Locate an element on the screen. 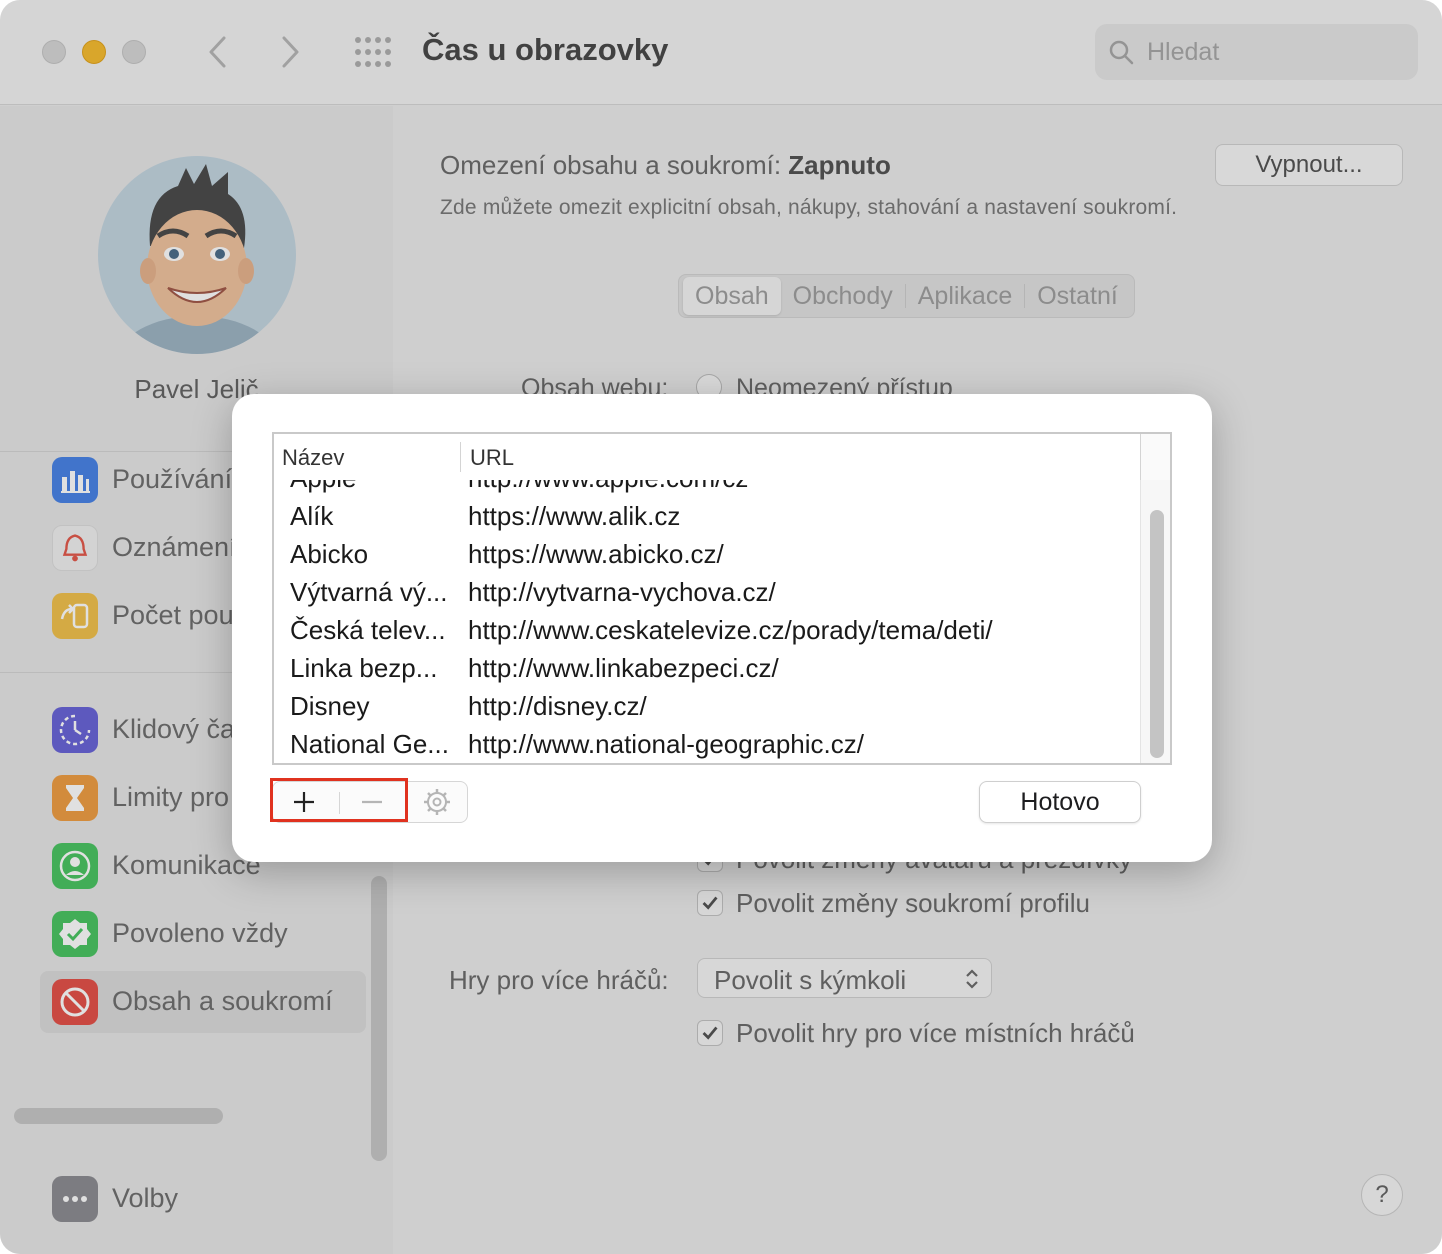  row-url: http://vytvarna-vychova.cz/ is located at coordinates (622, 592).